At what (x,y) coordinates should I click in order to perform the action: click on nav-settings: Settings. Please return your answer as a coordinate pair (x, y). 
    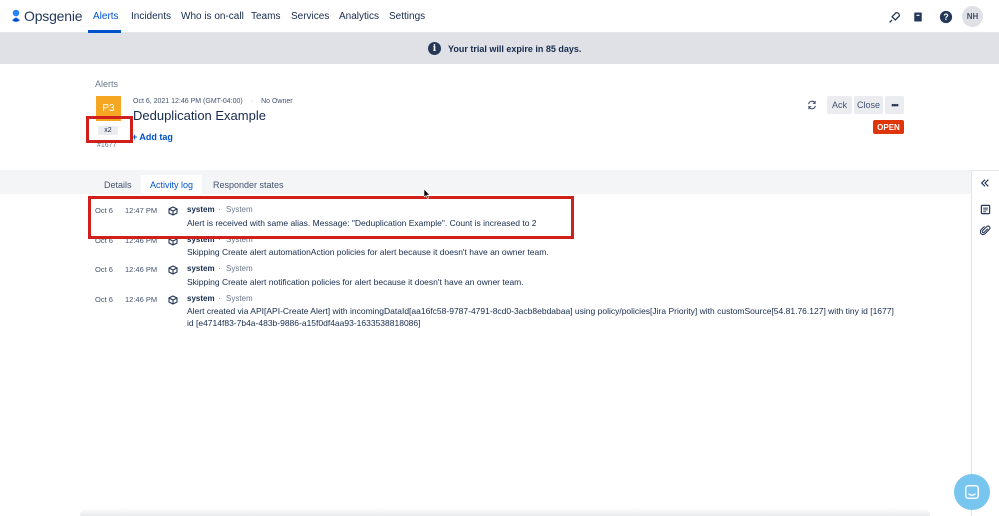
    Looking at the image, I should click on (407, 16).